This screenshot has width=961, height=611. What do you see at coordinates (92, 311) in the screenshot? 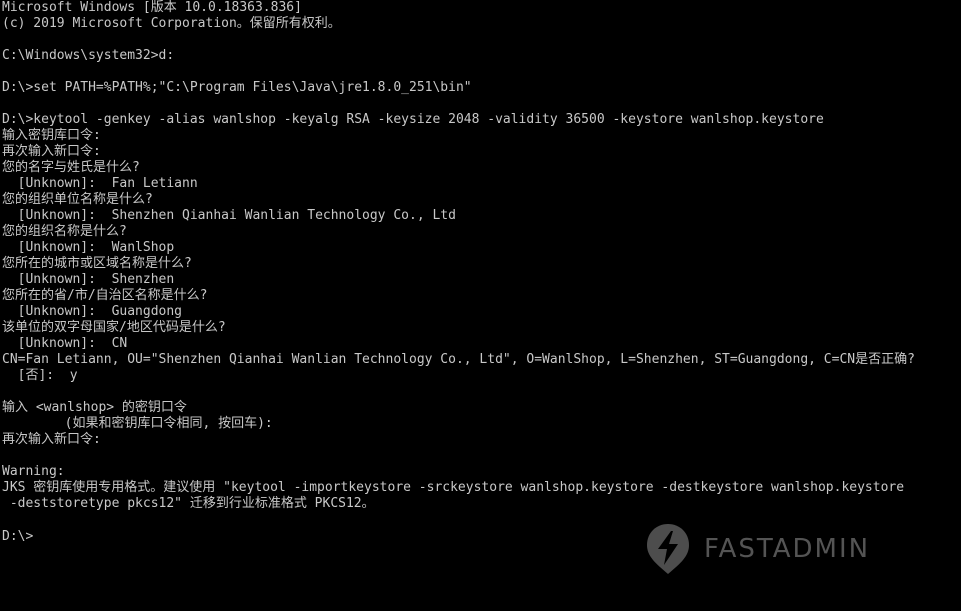
I see `console-line: [Unknown]: Guangdong` at bounding box center [92, 311].